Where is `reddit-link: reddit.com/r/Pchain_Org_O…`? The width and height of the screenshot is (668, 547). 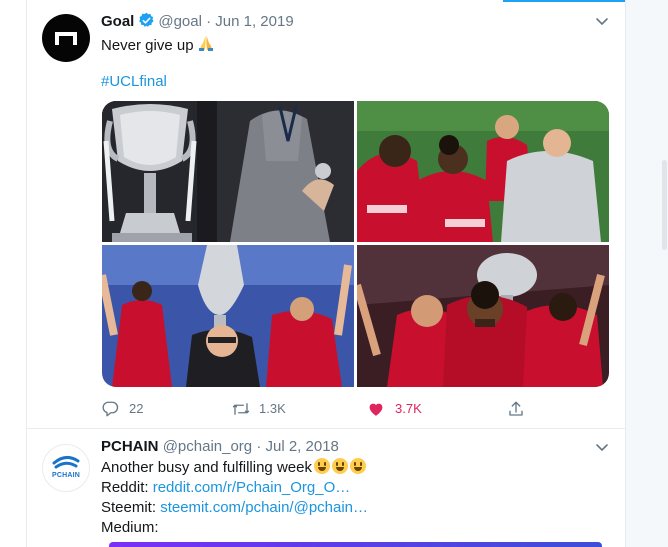
reddit-link: reddit.com/r/Pchain_Org_O… is located at coordinates (252, 487).